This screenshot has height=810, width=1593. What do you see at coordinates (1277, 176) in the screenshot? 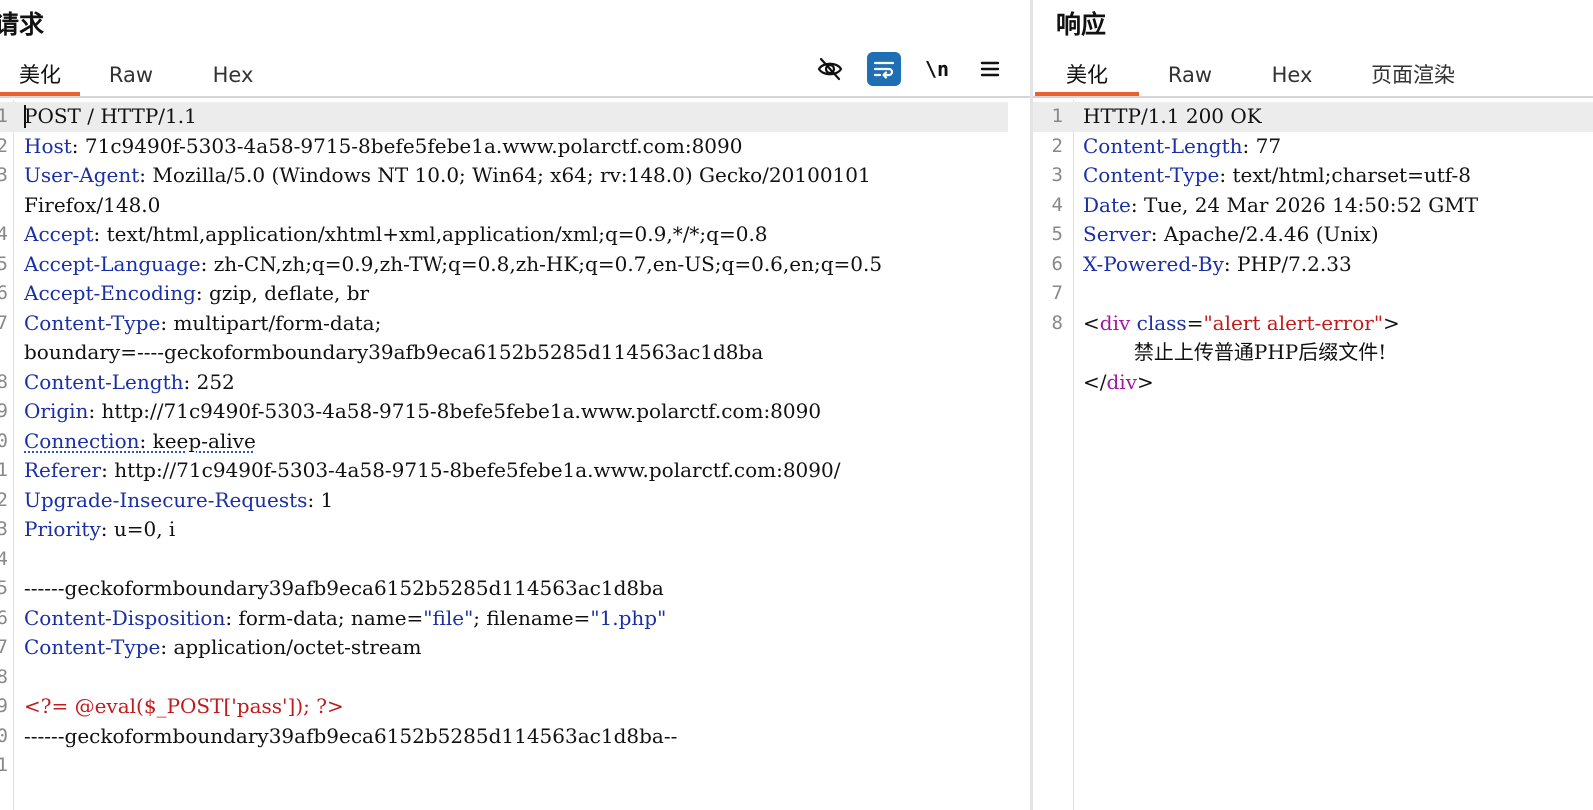
I see `line-content: Content-Type: text/html;charset=utf-8` at bounding box center [1277, 176].